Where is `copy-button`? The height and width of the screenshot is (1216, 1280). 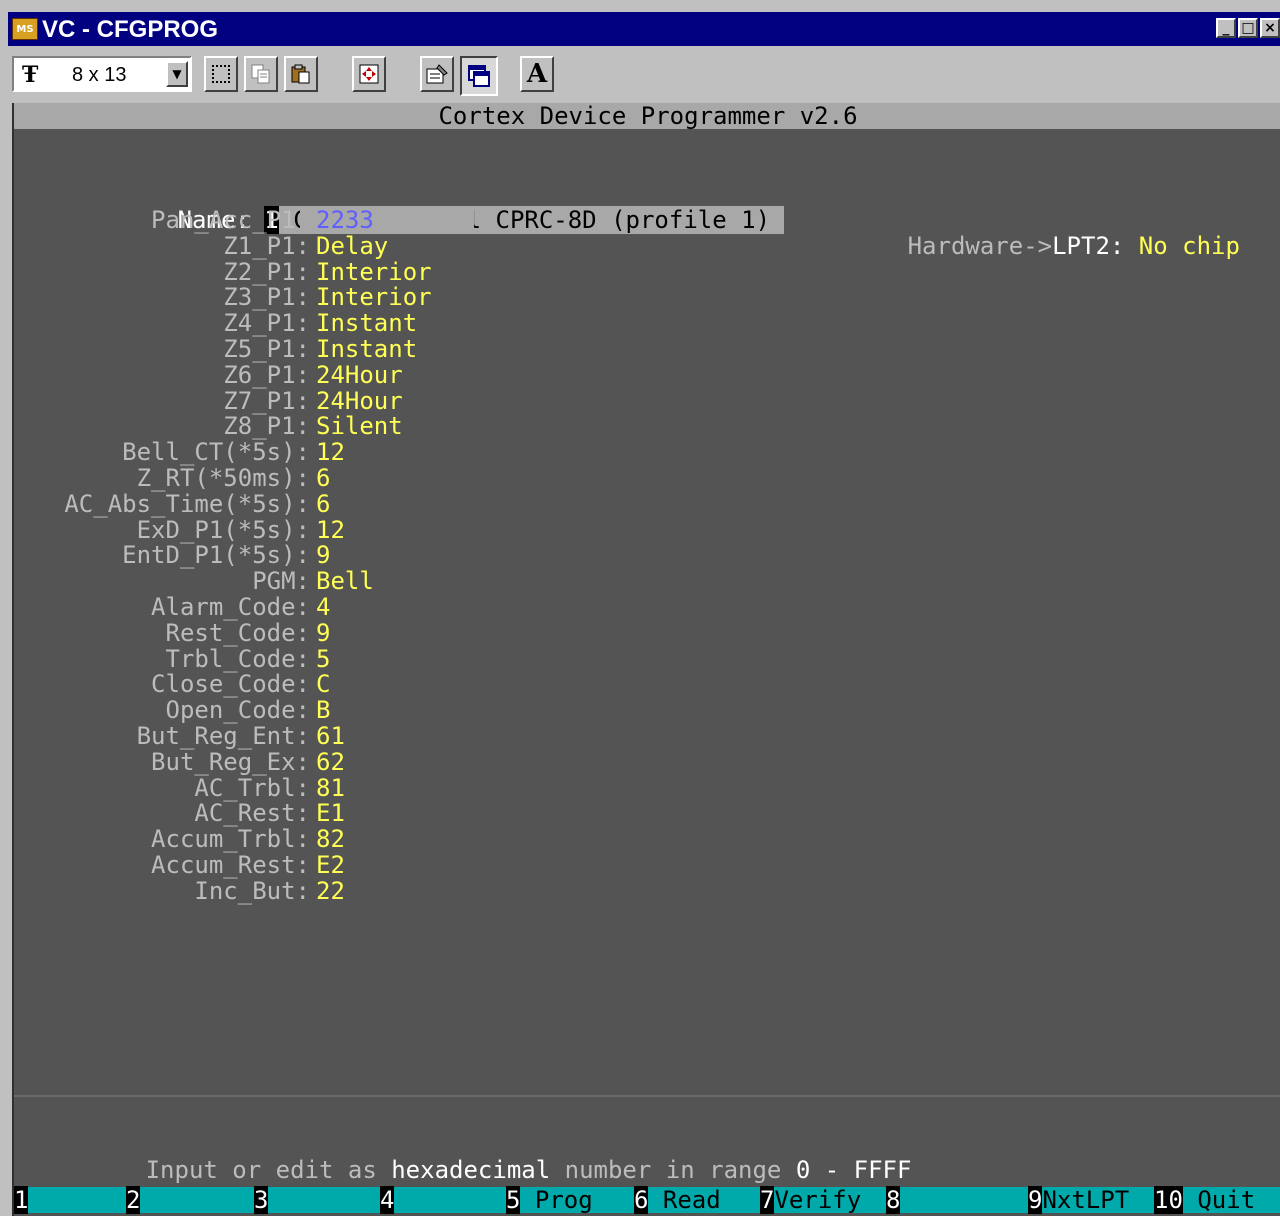
copy-button is located at coordinates (261, 74).